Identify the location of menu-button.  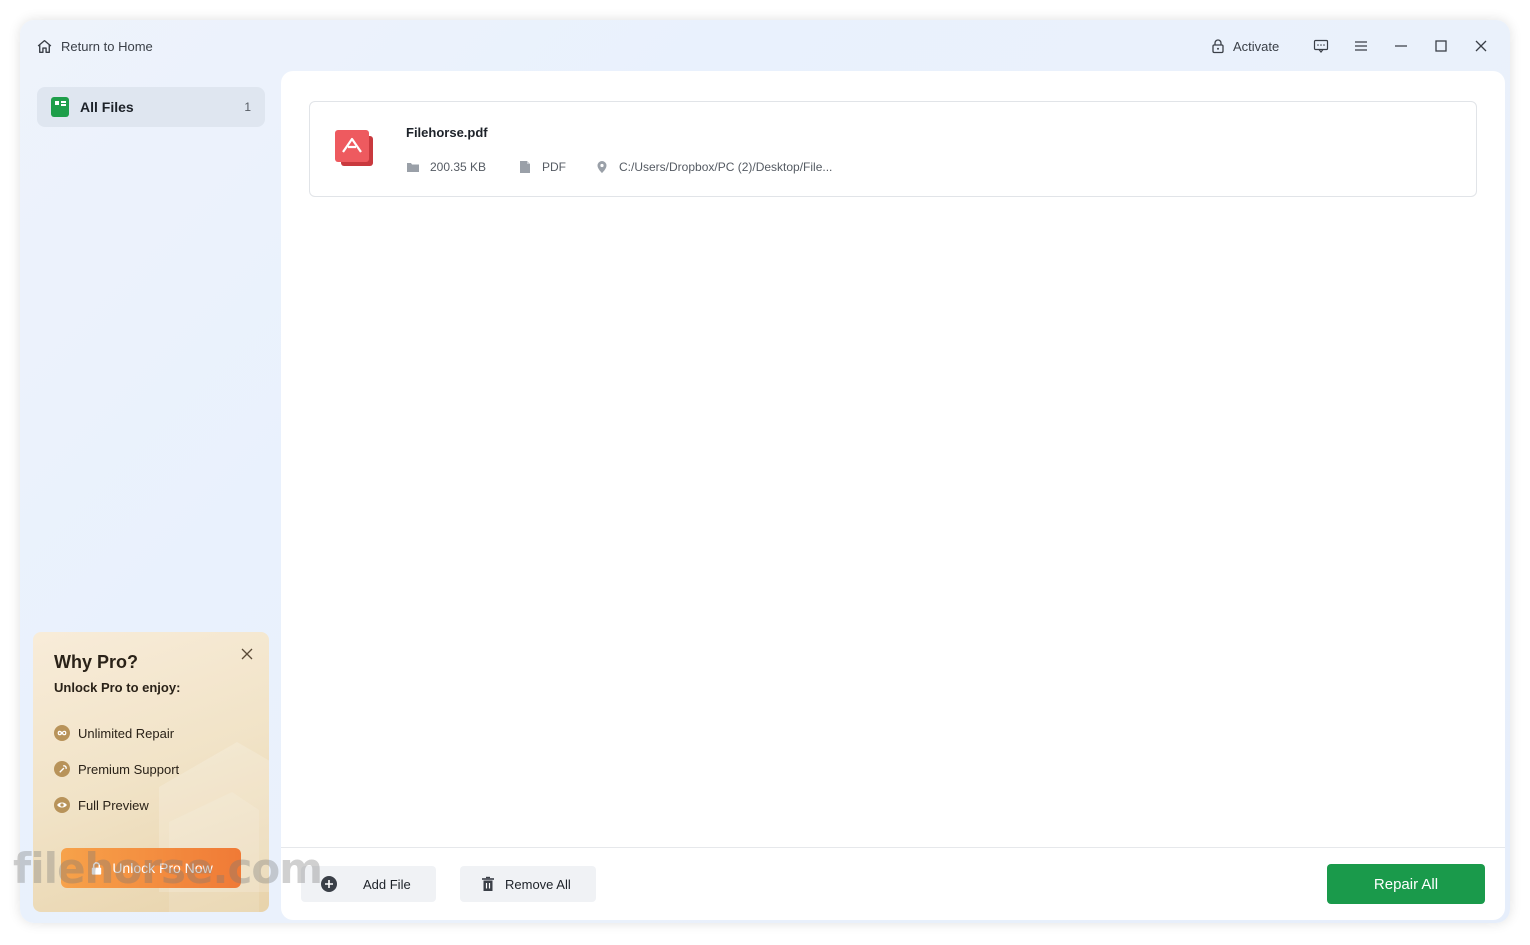
(1361, 46).